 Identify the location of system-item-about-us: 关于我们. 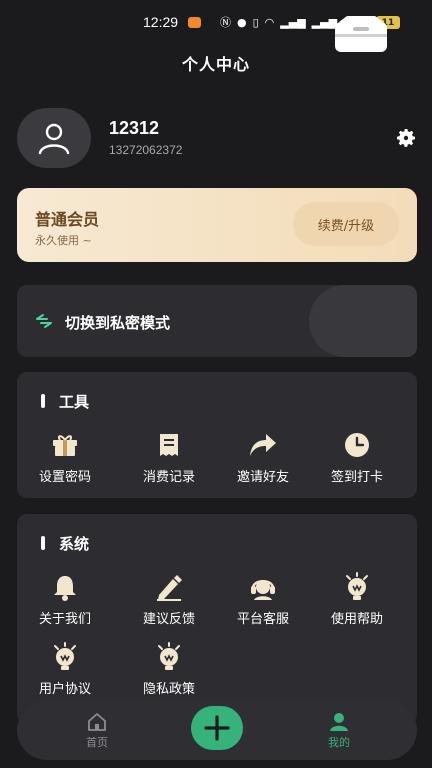
(65, 602).